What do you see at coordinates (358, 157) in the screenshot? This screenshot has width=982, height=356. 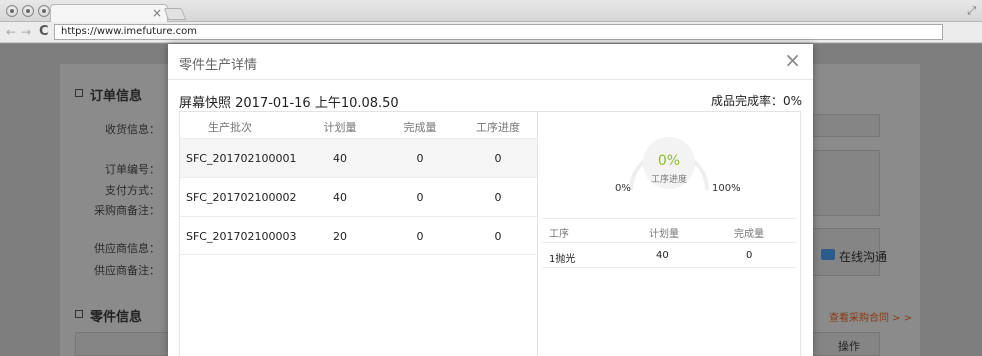 I see `table-row: SFC_201702100001 40 0 0` at bounding box center [358, 157].